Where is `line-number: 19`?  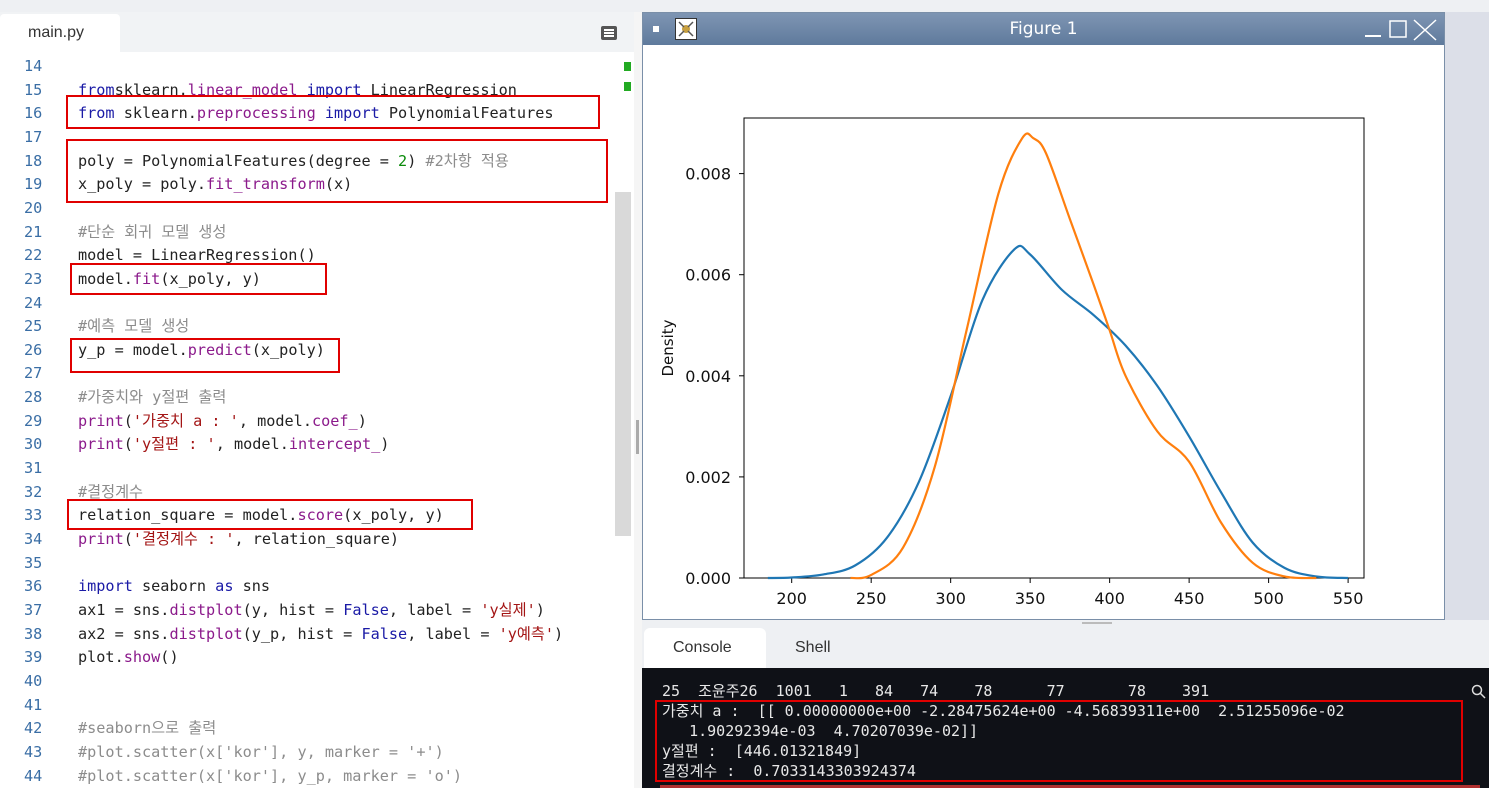 line-number: 19 is located at coordinates (33, 184).